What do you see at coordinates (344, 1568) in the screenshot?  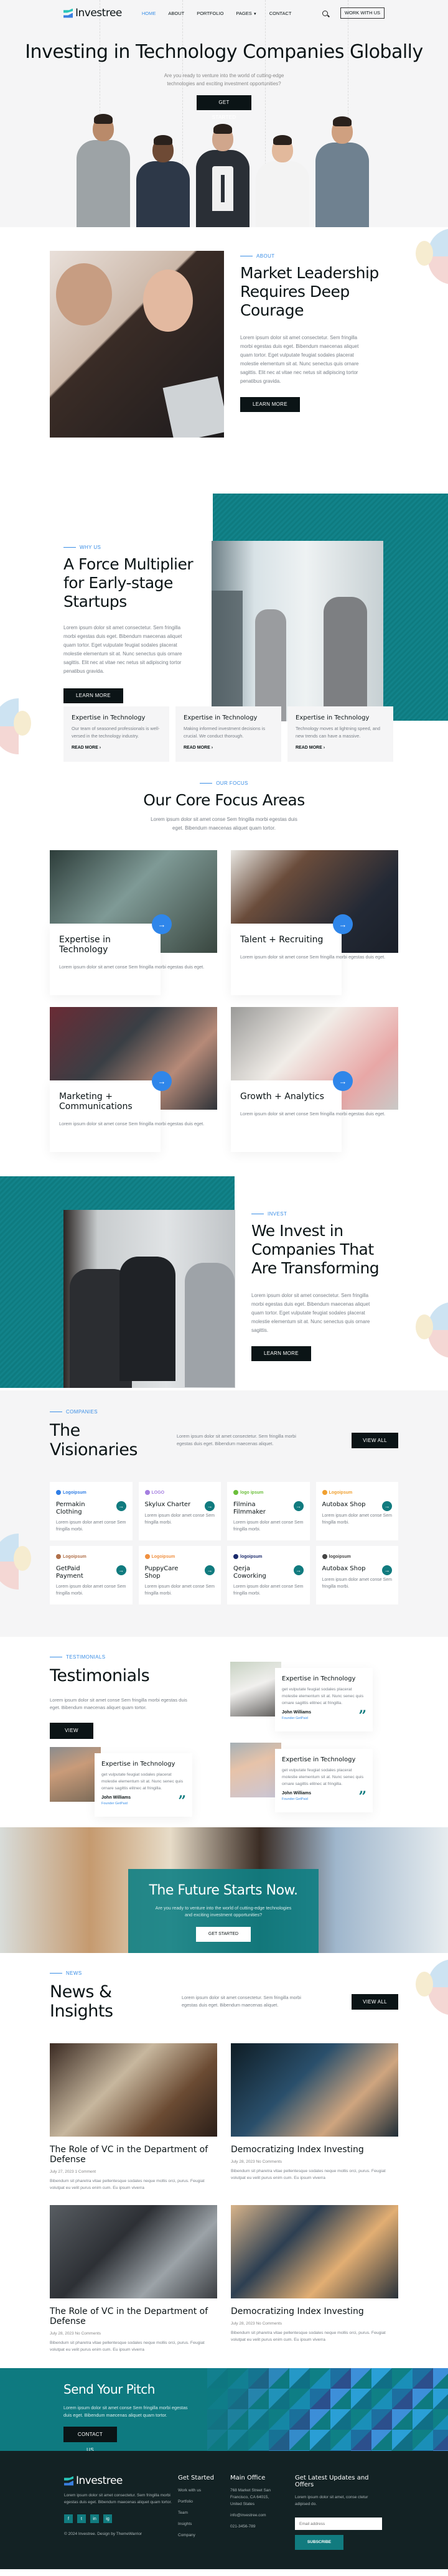 I see `company-name: Autobax Shop` at bounding box center [344, 1568].